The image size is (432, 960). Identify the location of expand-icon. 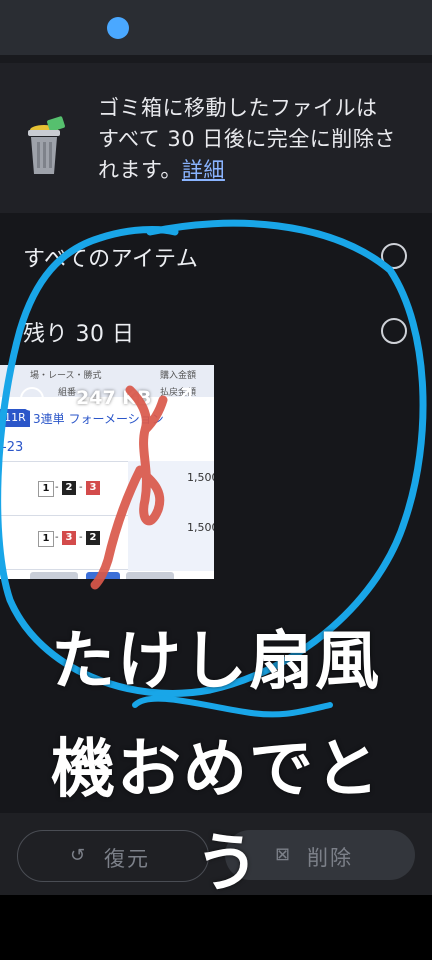
(181, 398).